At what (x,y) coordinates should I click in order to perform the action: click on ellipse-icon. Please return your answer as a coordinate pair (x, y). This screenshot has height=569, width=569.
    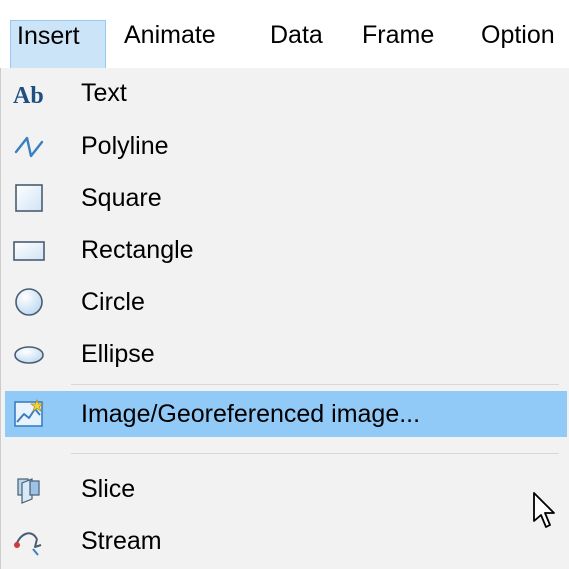
    Looking at the image, I should click on (29, 354).